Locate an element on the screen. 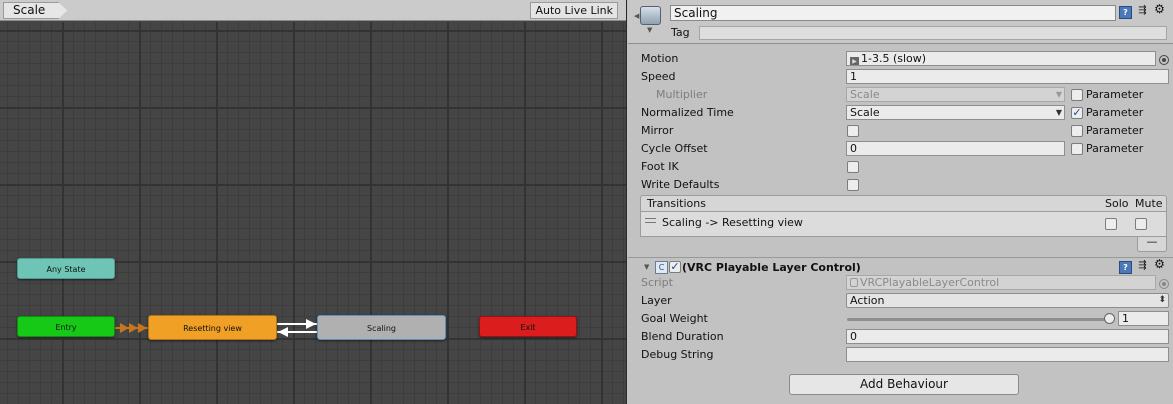 The width and height of the screenshot is (1173, 404). normalized-time-value: Scale is located at coordinates (865, 112).